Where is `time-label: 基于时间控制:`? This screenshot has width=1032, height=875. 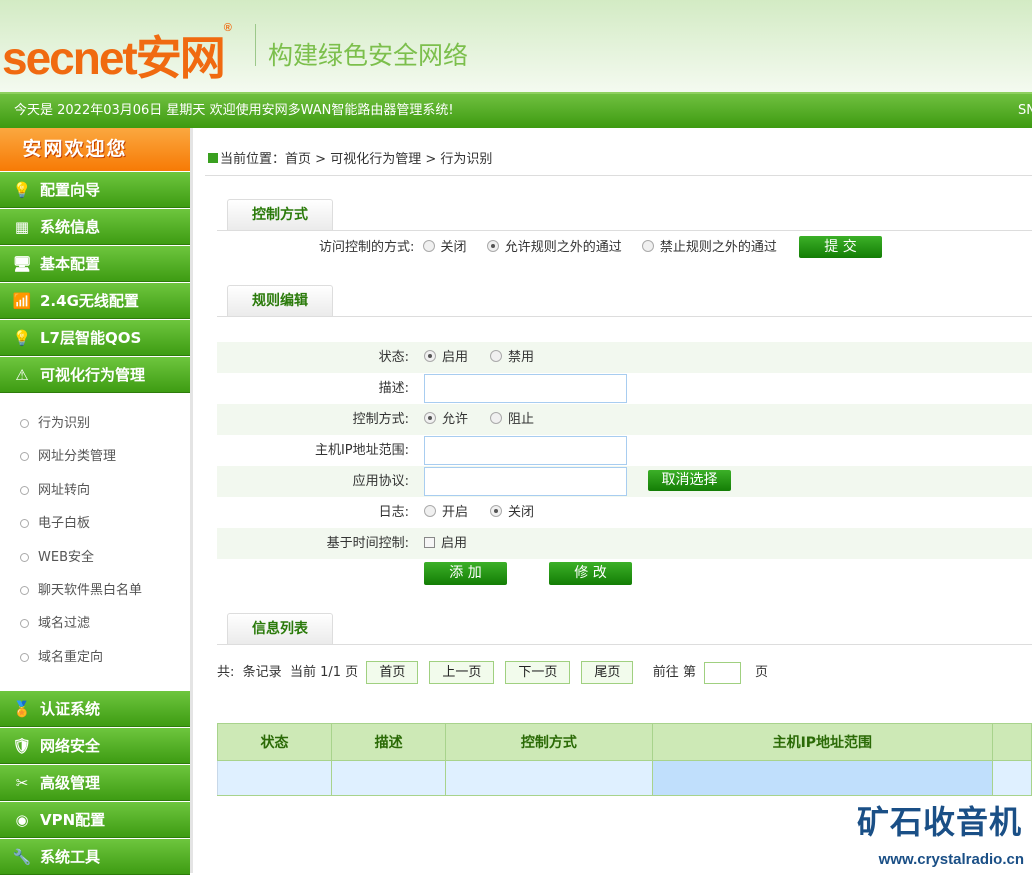
time-label: 基于时间控制: is located at coordinates (367, 543).